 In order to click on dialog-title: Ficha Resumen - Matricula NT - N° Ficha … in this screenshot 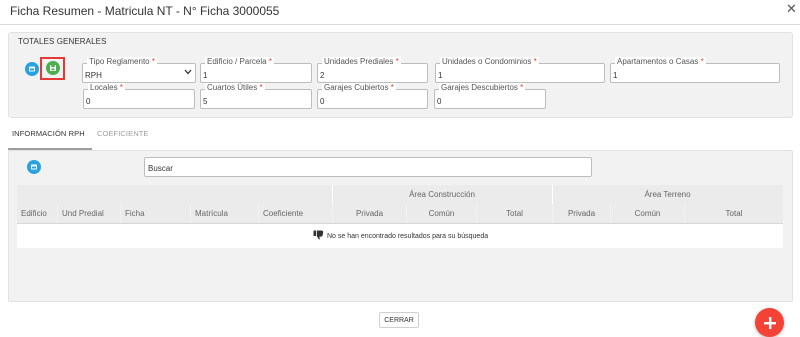, I will do `click(145, 11)`.